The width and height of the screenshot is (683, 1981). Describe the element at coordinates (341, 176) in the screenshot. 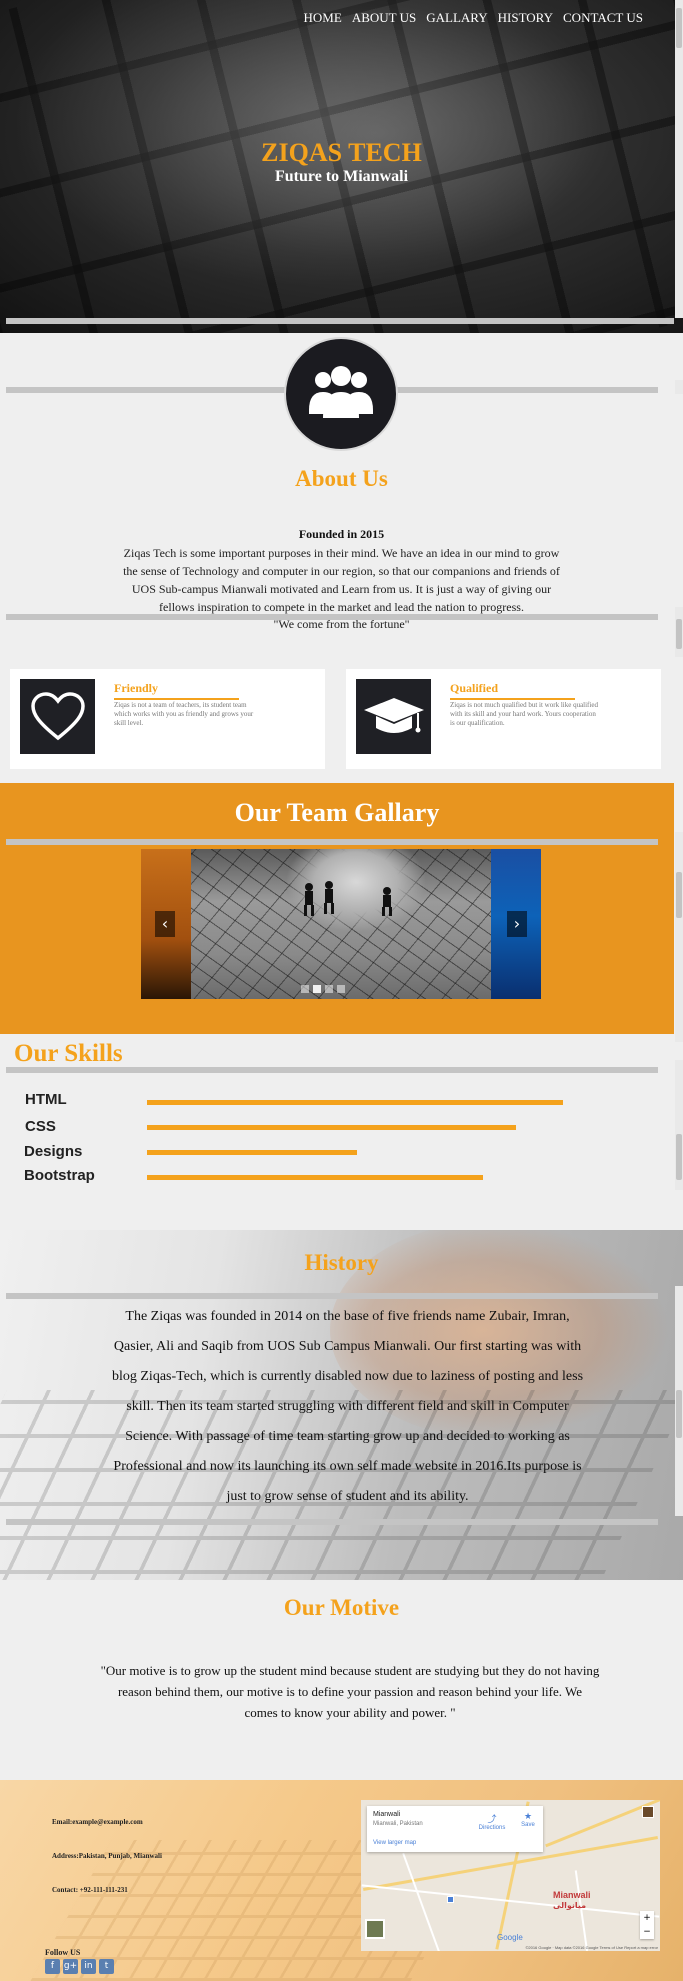

I see `hero-subtitle: Future to Mianwali` at that location.